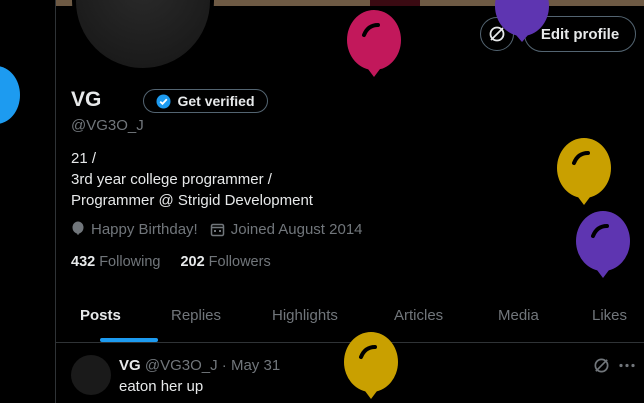  Describe the element at coordinates (163, 101) in the screenshot. I see `verified-badge-icon` at that location.